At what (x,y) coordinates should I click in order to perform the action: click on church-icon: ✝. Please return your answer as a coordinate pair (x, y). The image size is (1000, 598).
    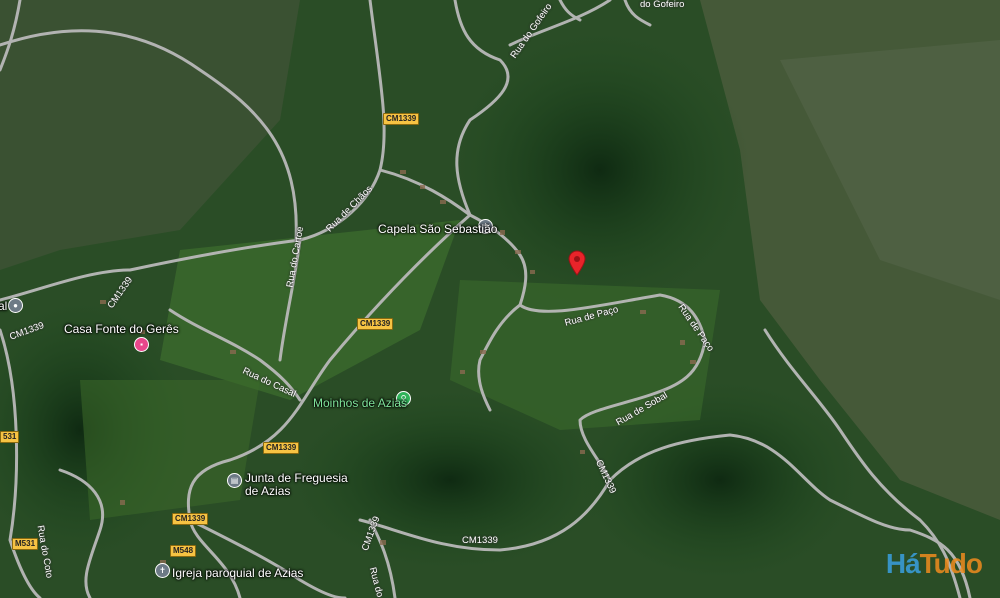
    Looking at the image, I should click on (162, 570).